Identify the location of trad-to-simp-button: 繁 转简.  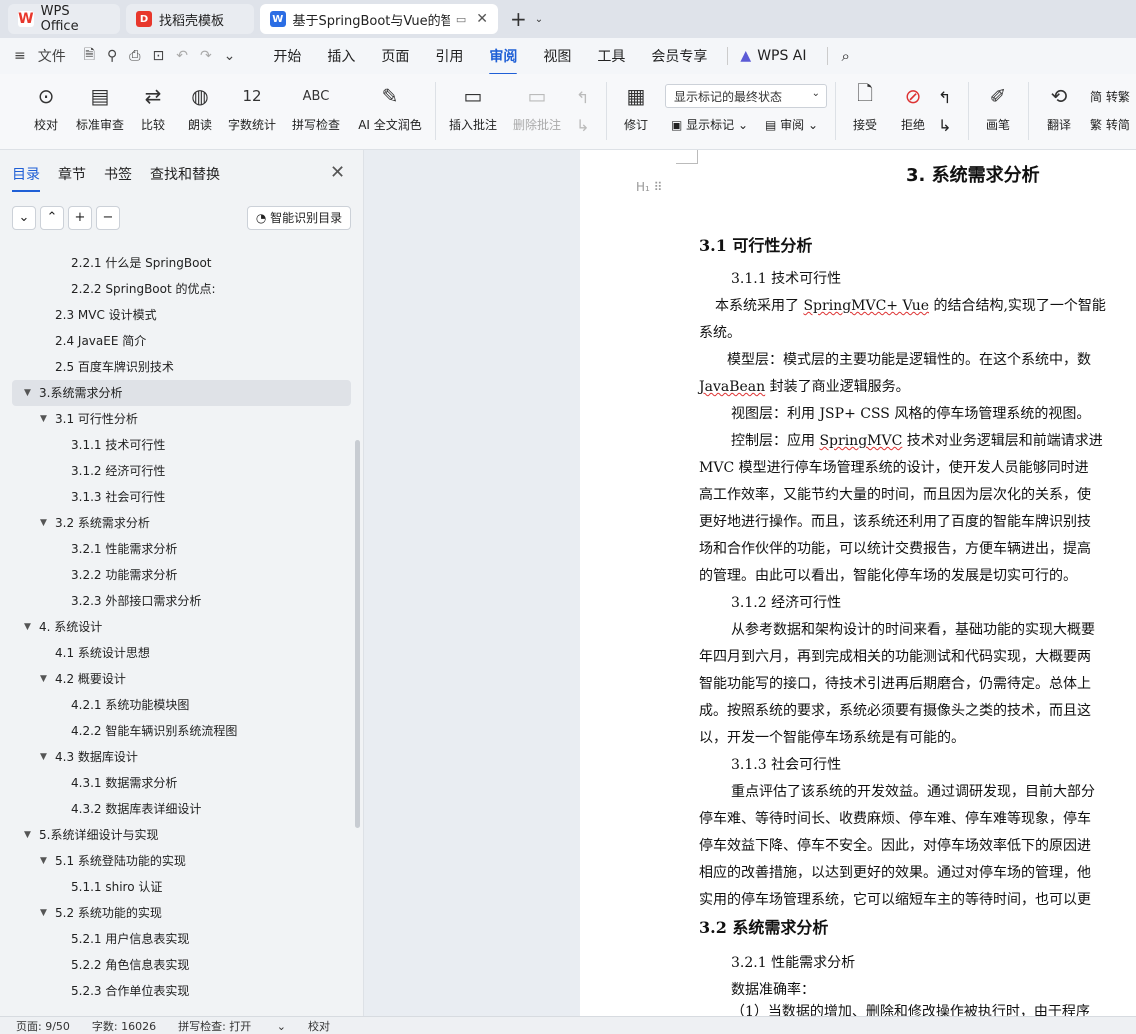
(1110, 124).